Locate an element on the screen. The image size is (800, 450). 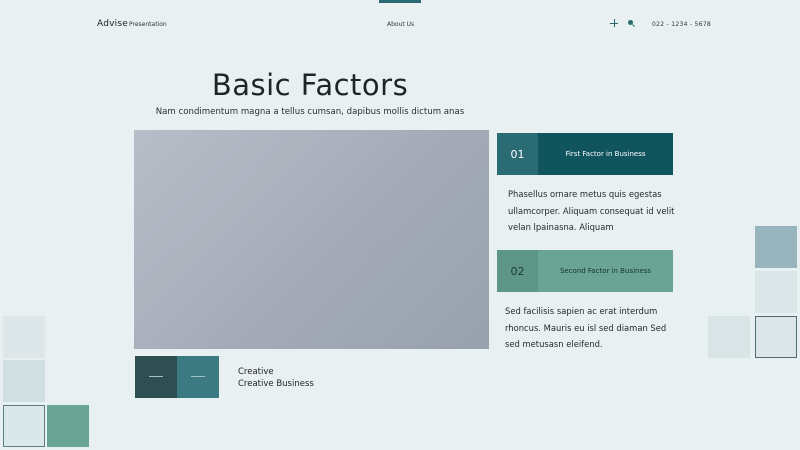
page-title: Basic Factors is located at coordinates (310, 85).